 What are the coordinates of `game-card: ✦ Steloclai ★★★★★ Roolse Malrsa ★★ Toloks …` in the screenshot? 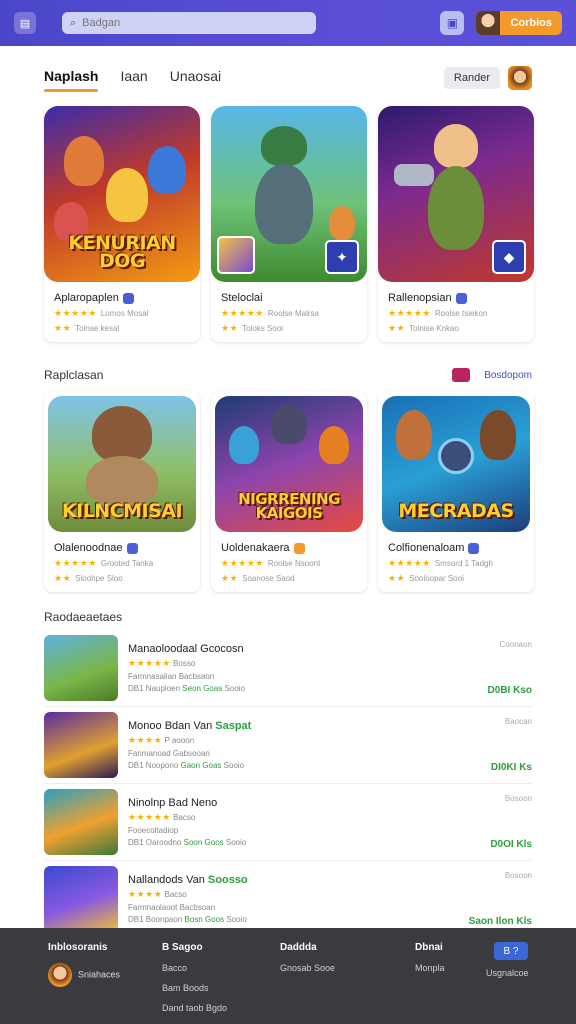 It's located at (289, 224).